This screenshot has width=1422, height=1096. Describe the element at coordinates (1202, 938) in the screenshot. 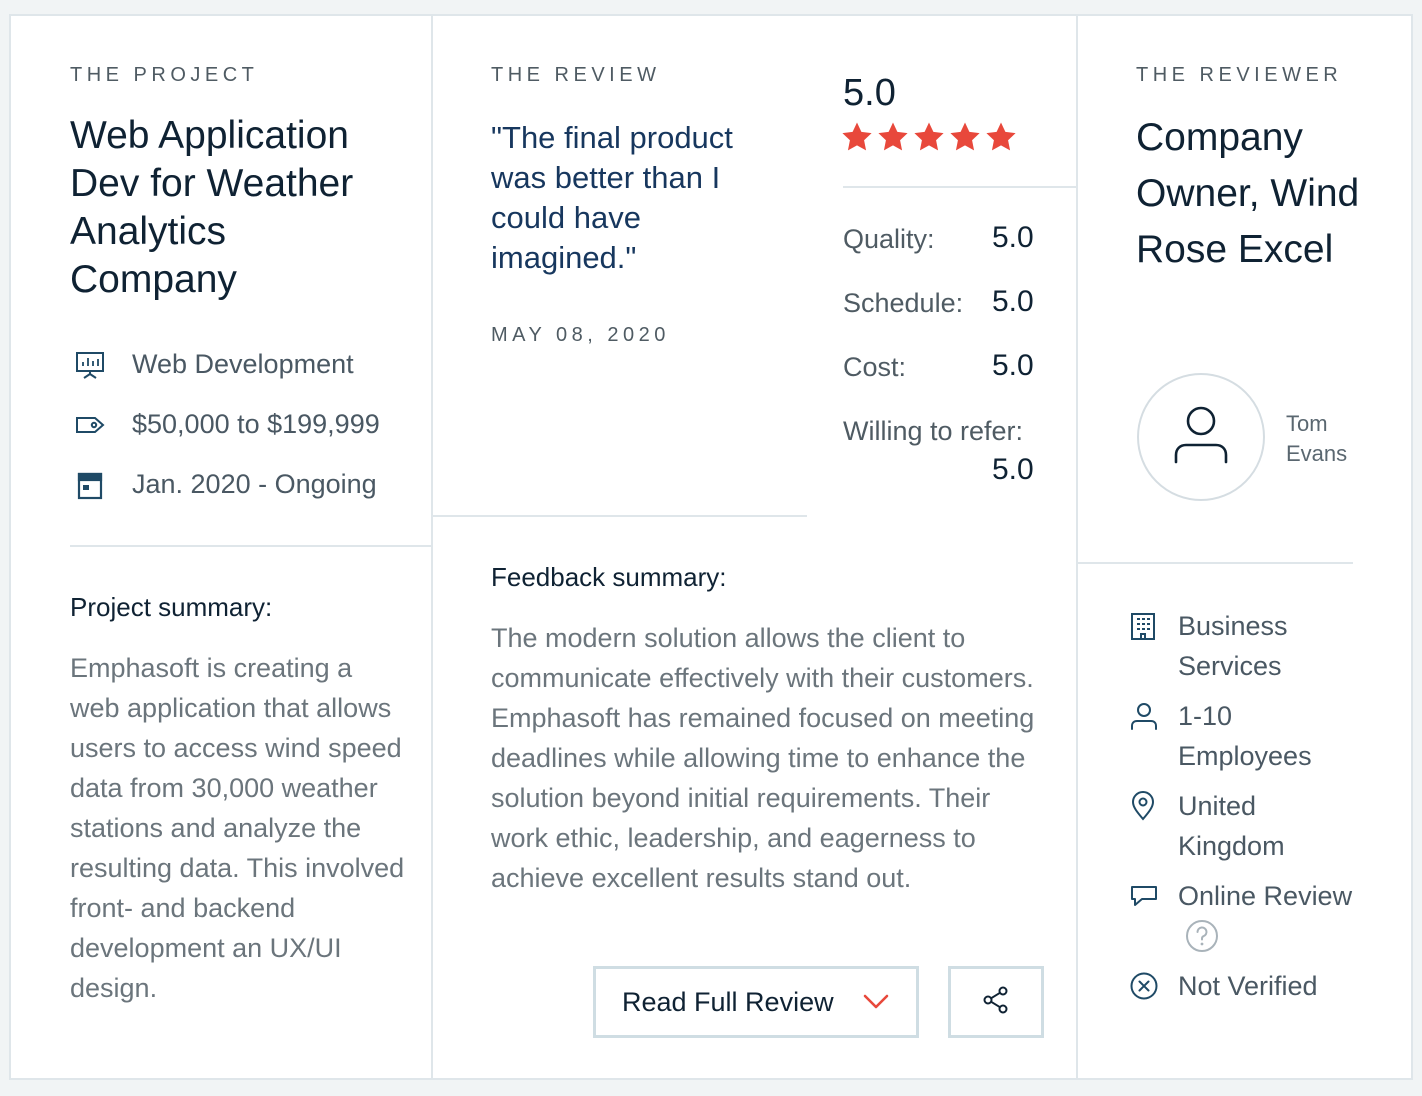

I see `help-icon` at that location.